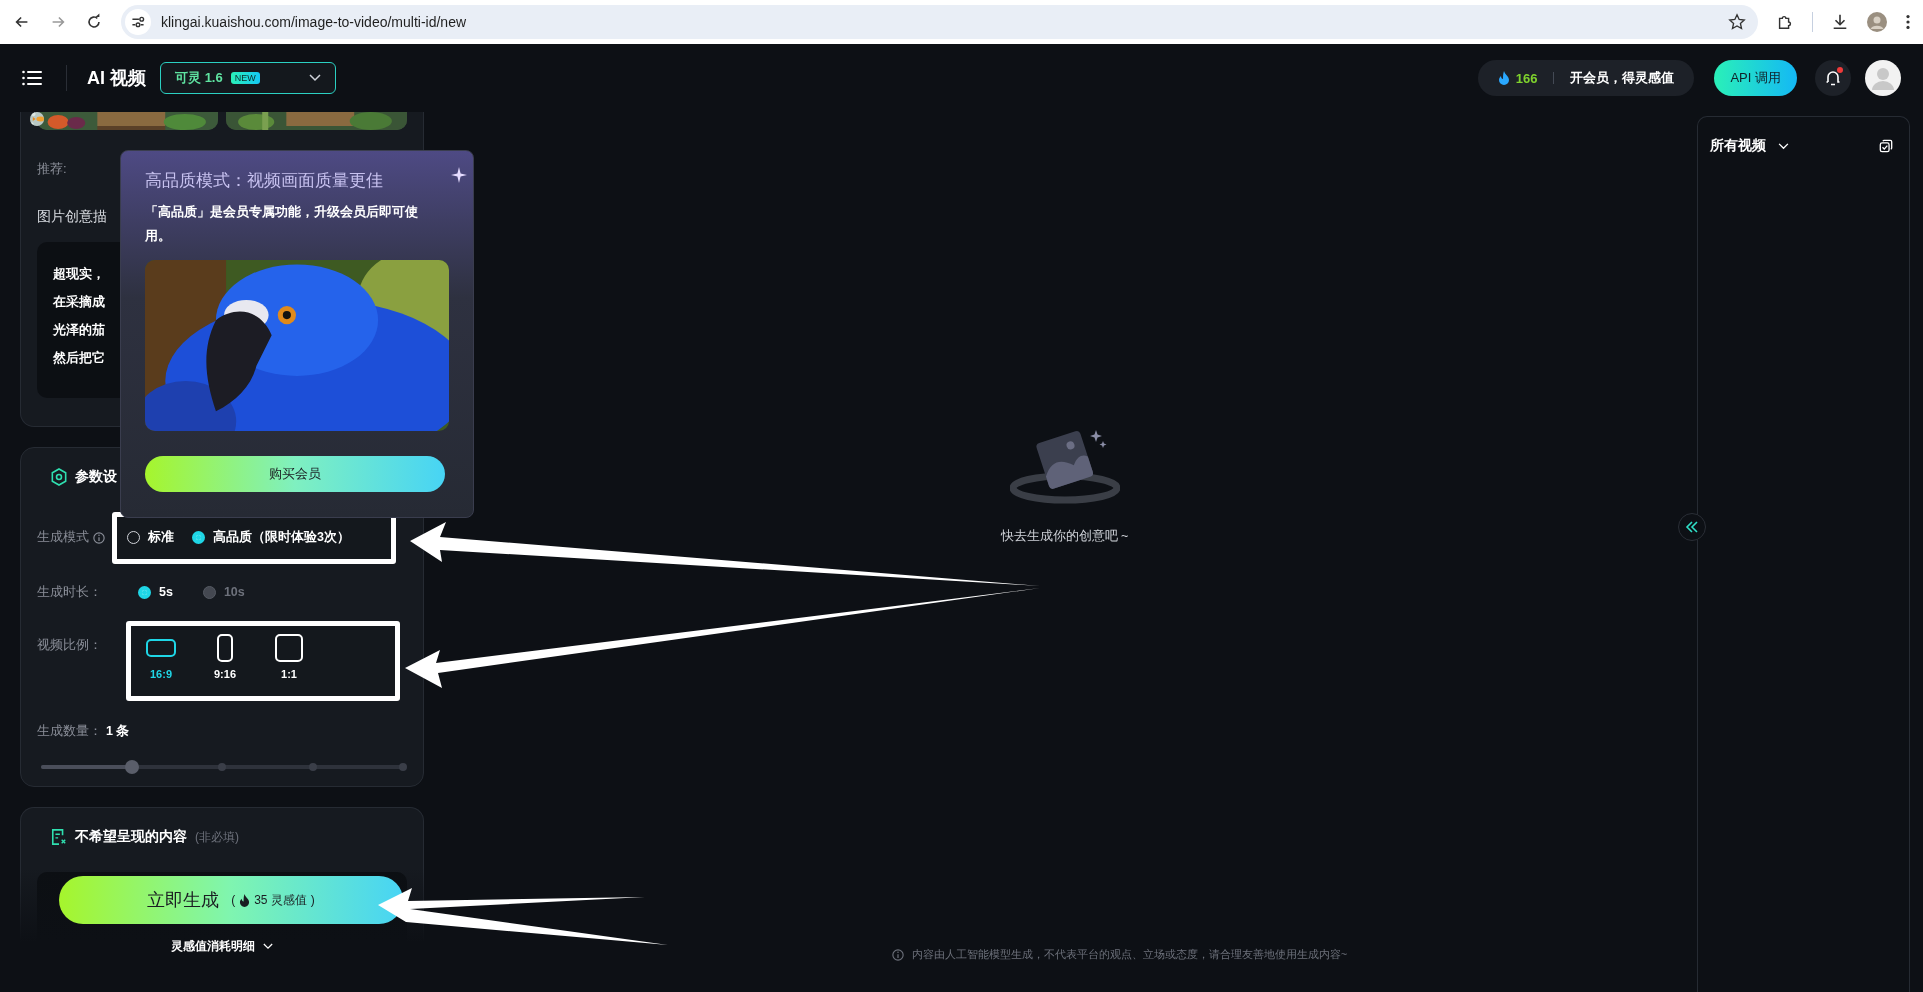  Describe the element at coordinates (217, 837) in the screenshot. I see `optional-hint: (非必填)` at that location.